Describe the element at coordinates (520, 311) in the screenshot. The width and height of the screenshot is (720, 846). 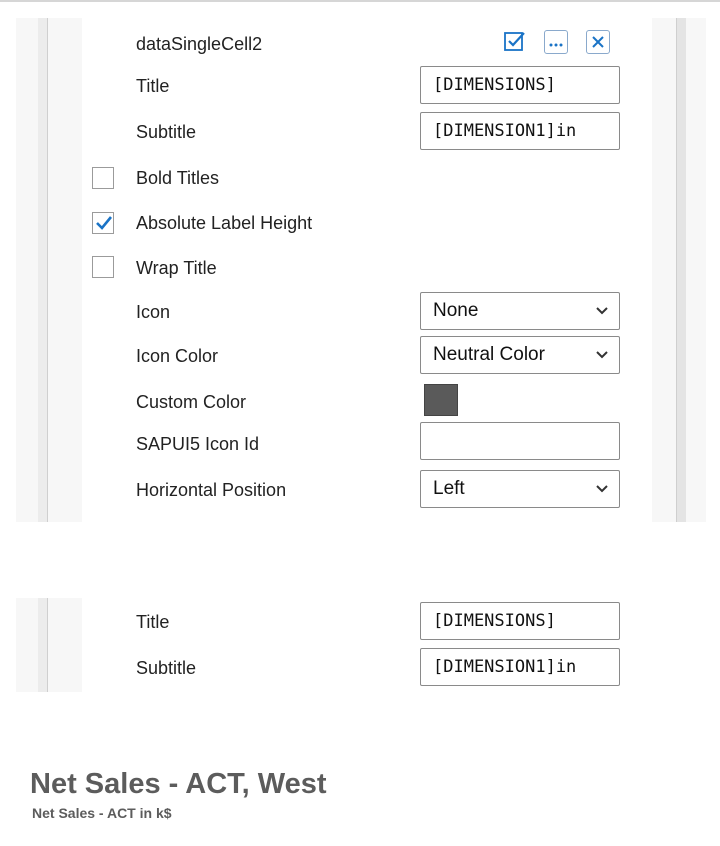
I see `icon-select: None` at that location.